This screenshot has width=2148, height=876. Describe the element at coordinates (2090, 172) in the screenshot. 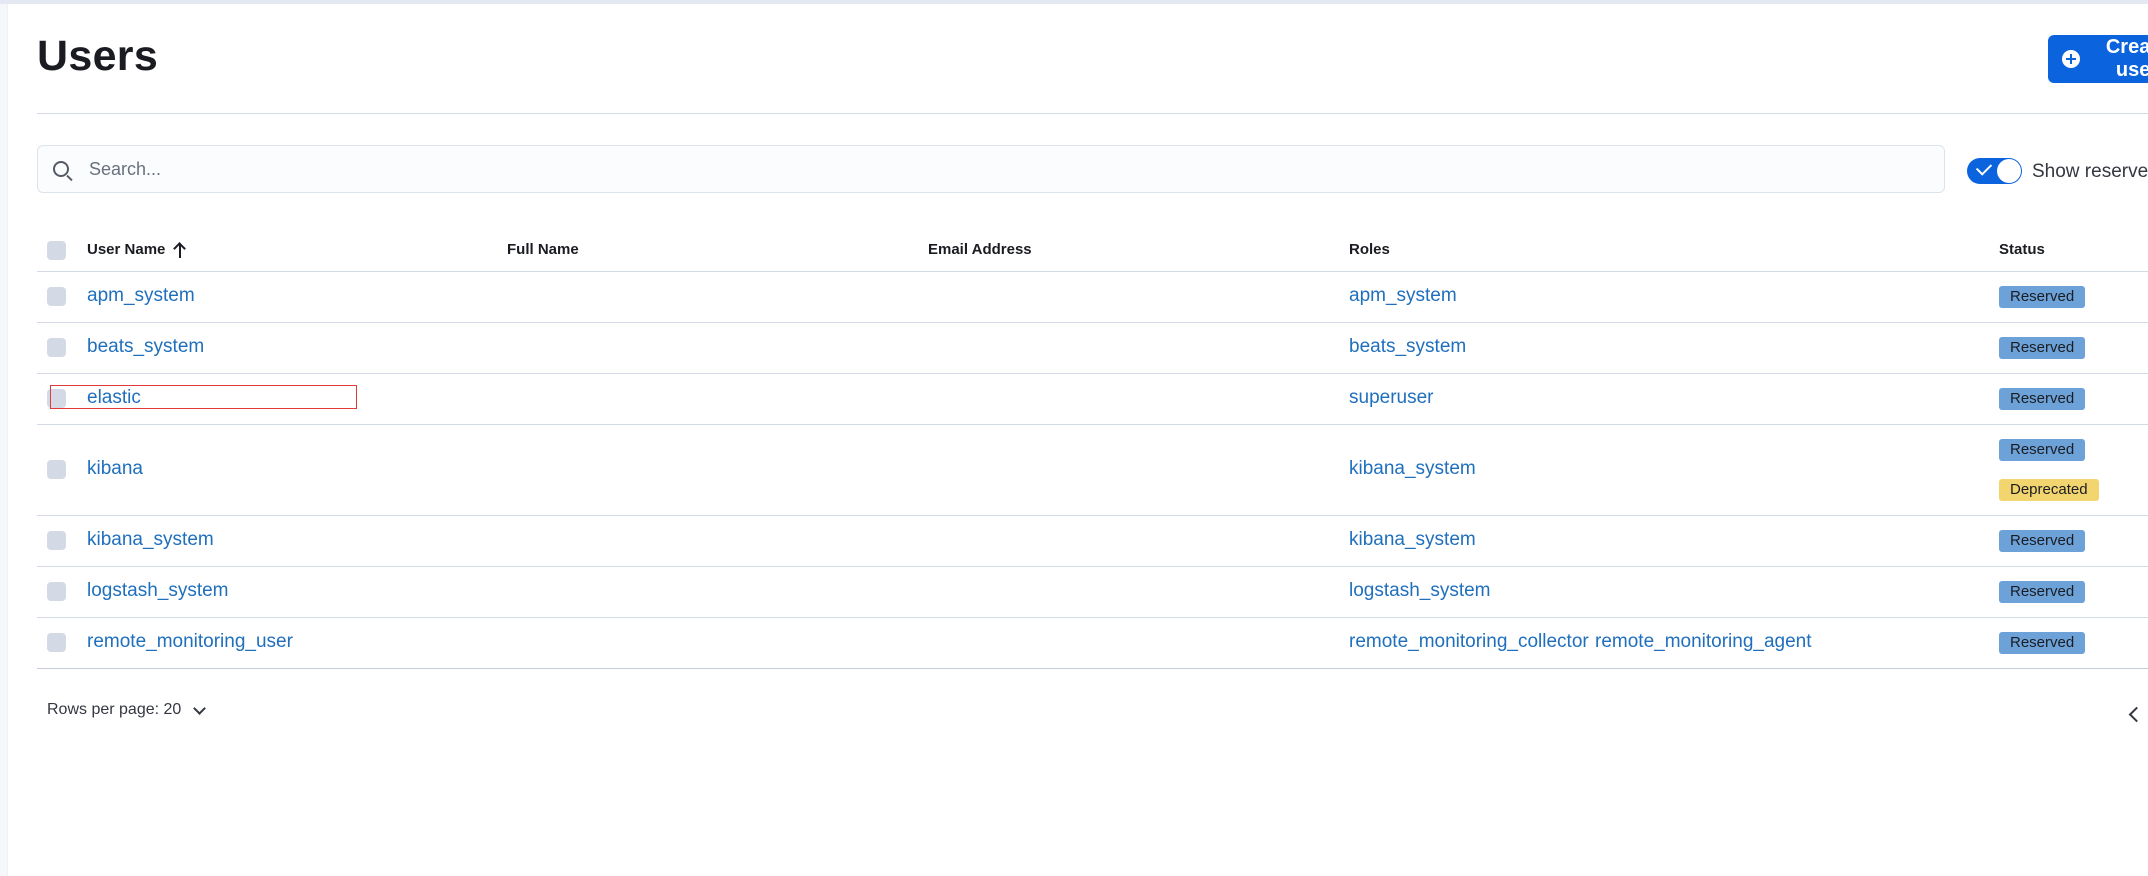

I see `show-reserved-label: Show reserved users` at that location.